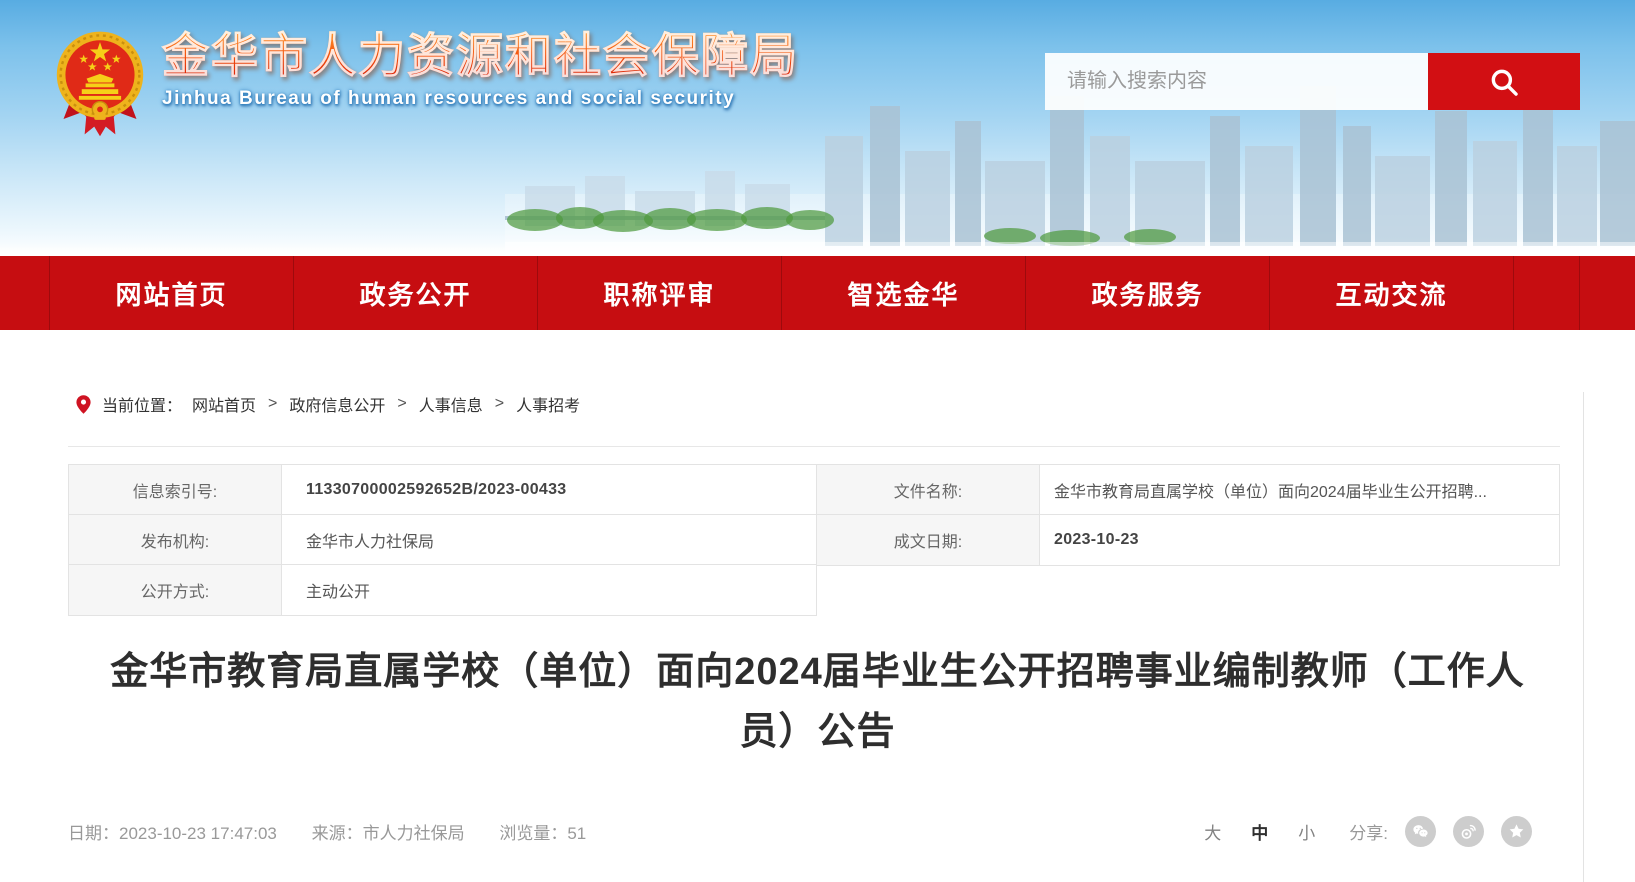 The width and height of the screenshot is (1635, 882). I want to click on meta-date: 日期：2023-10-23 17:47:03, so click(172, 833).